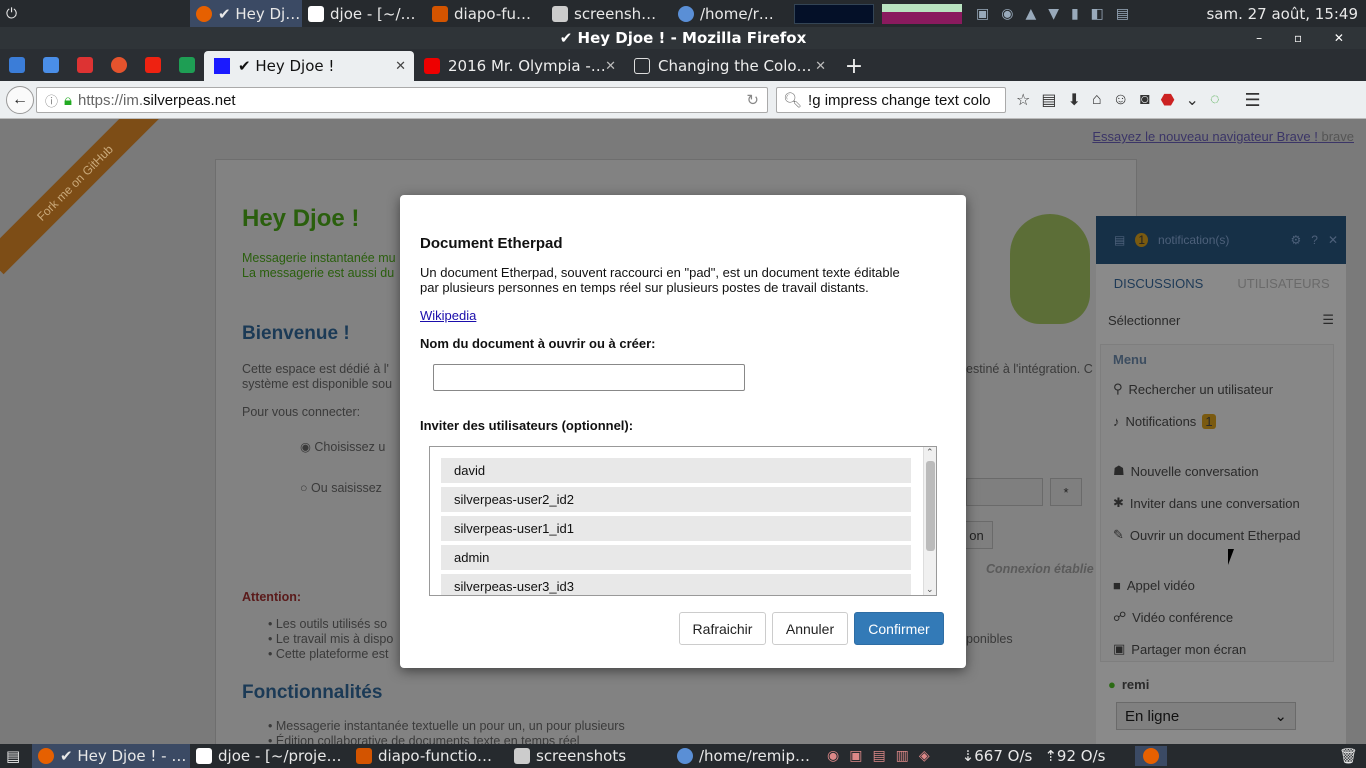  What do you see at coordinates (1286, 14) in the screenshot?
I see `clock: sam. 27 août, 15:49` at bounding box center [1286, 14].